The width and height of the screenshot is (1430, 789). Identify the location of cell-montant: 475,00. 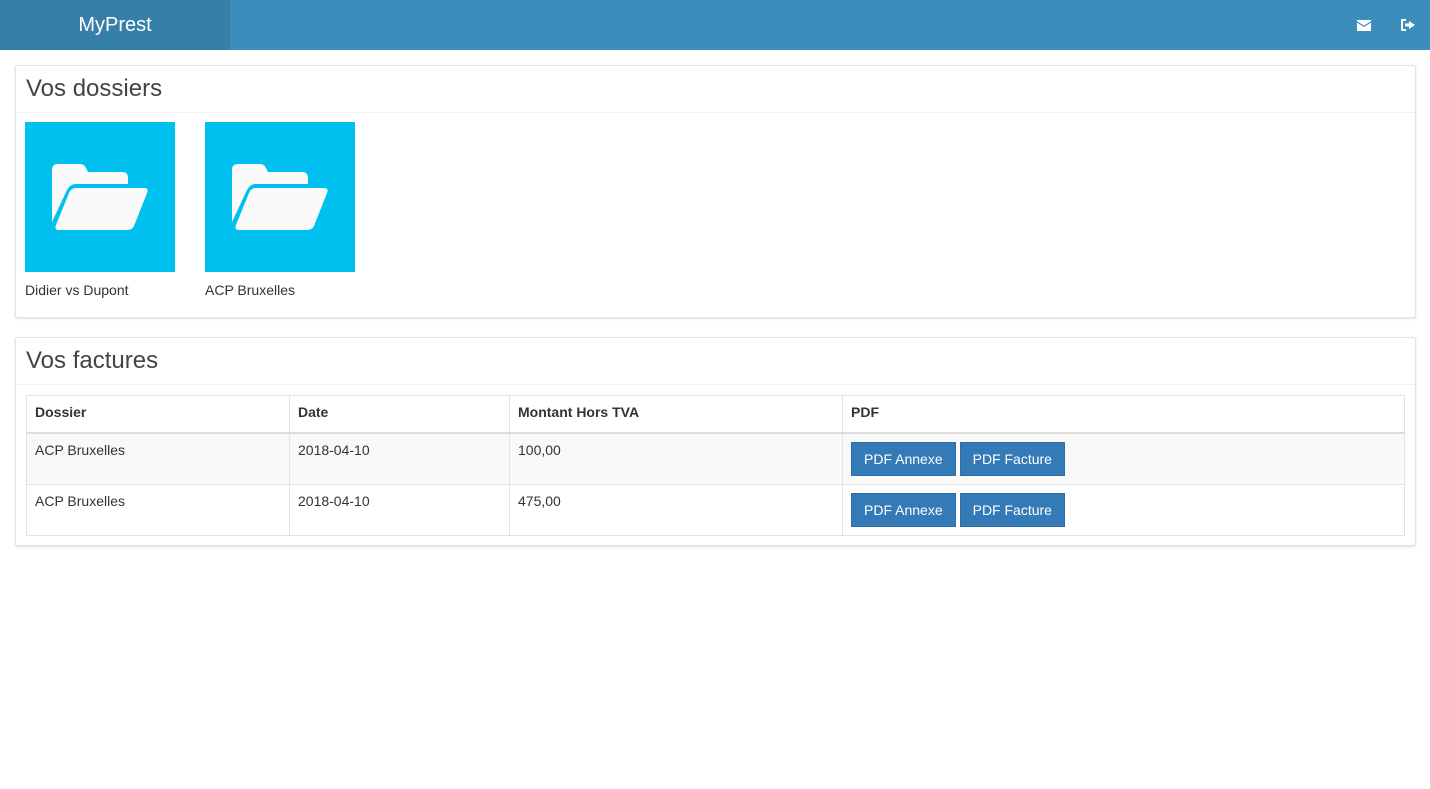
(676, 509).